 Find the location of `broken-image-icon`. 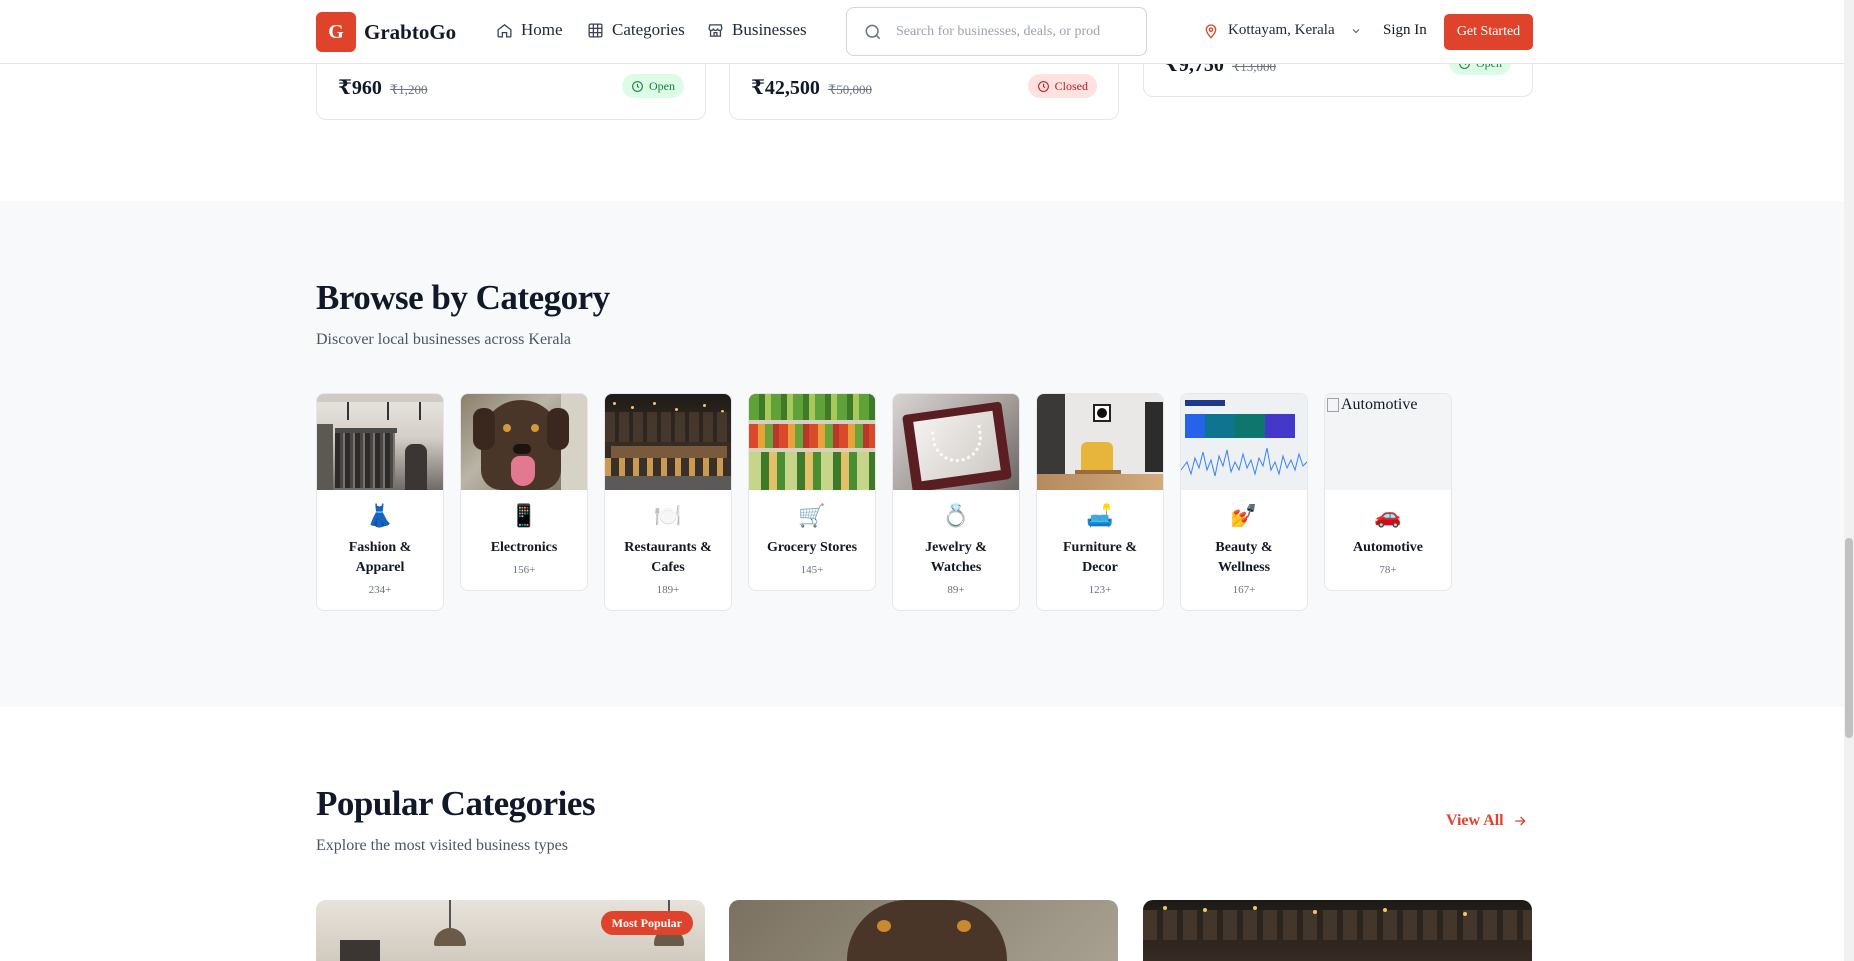

broken-image-icon is located at coordinates (1333, 405).